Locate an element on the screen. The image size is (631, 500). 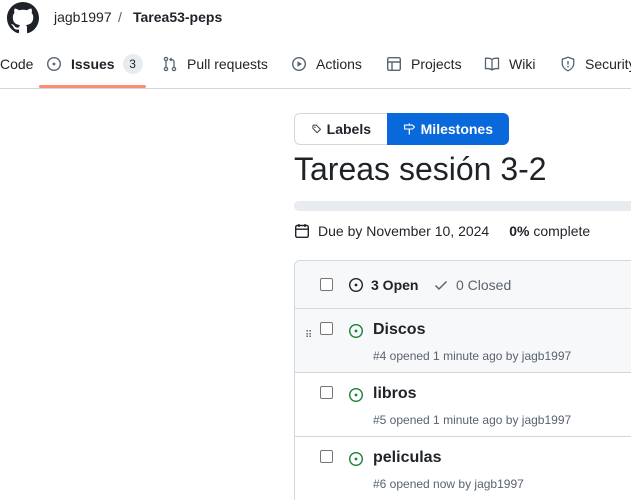
breadcrumb-owner: jagb1997 is located at coordinates (83, 17).